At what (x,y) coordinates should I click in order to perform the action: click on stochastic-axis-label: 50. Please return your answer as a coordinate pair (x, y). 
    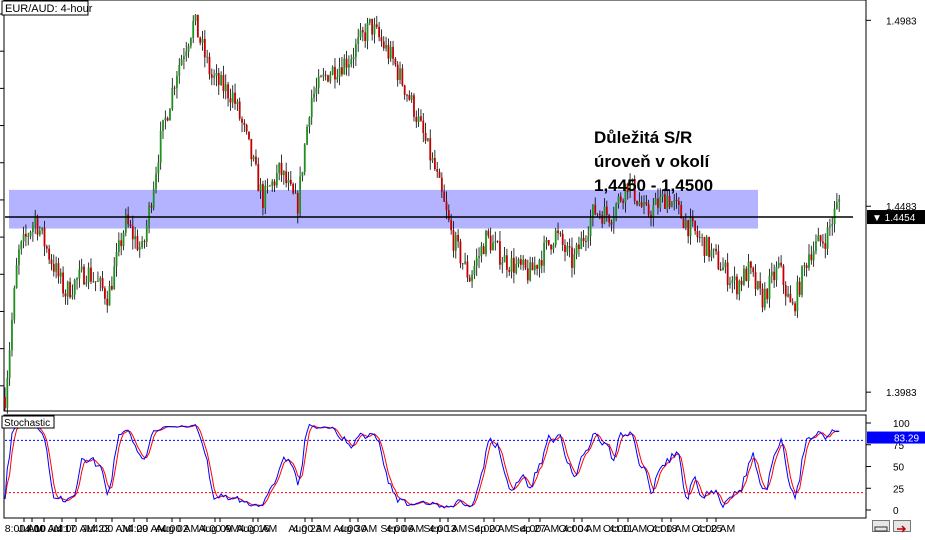
    Looking at the image, I should click on (899, 468).